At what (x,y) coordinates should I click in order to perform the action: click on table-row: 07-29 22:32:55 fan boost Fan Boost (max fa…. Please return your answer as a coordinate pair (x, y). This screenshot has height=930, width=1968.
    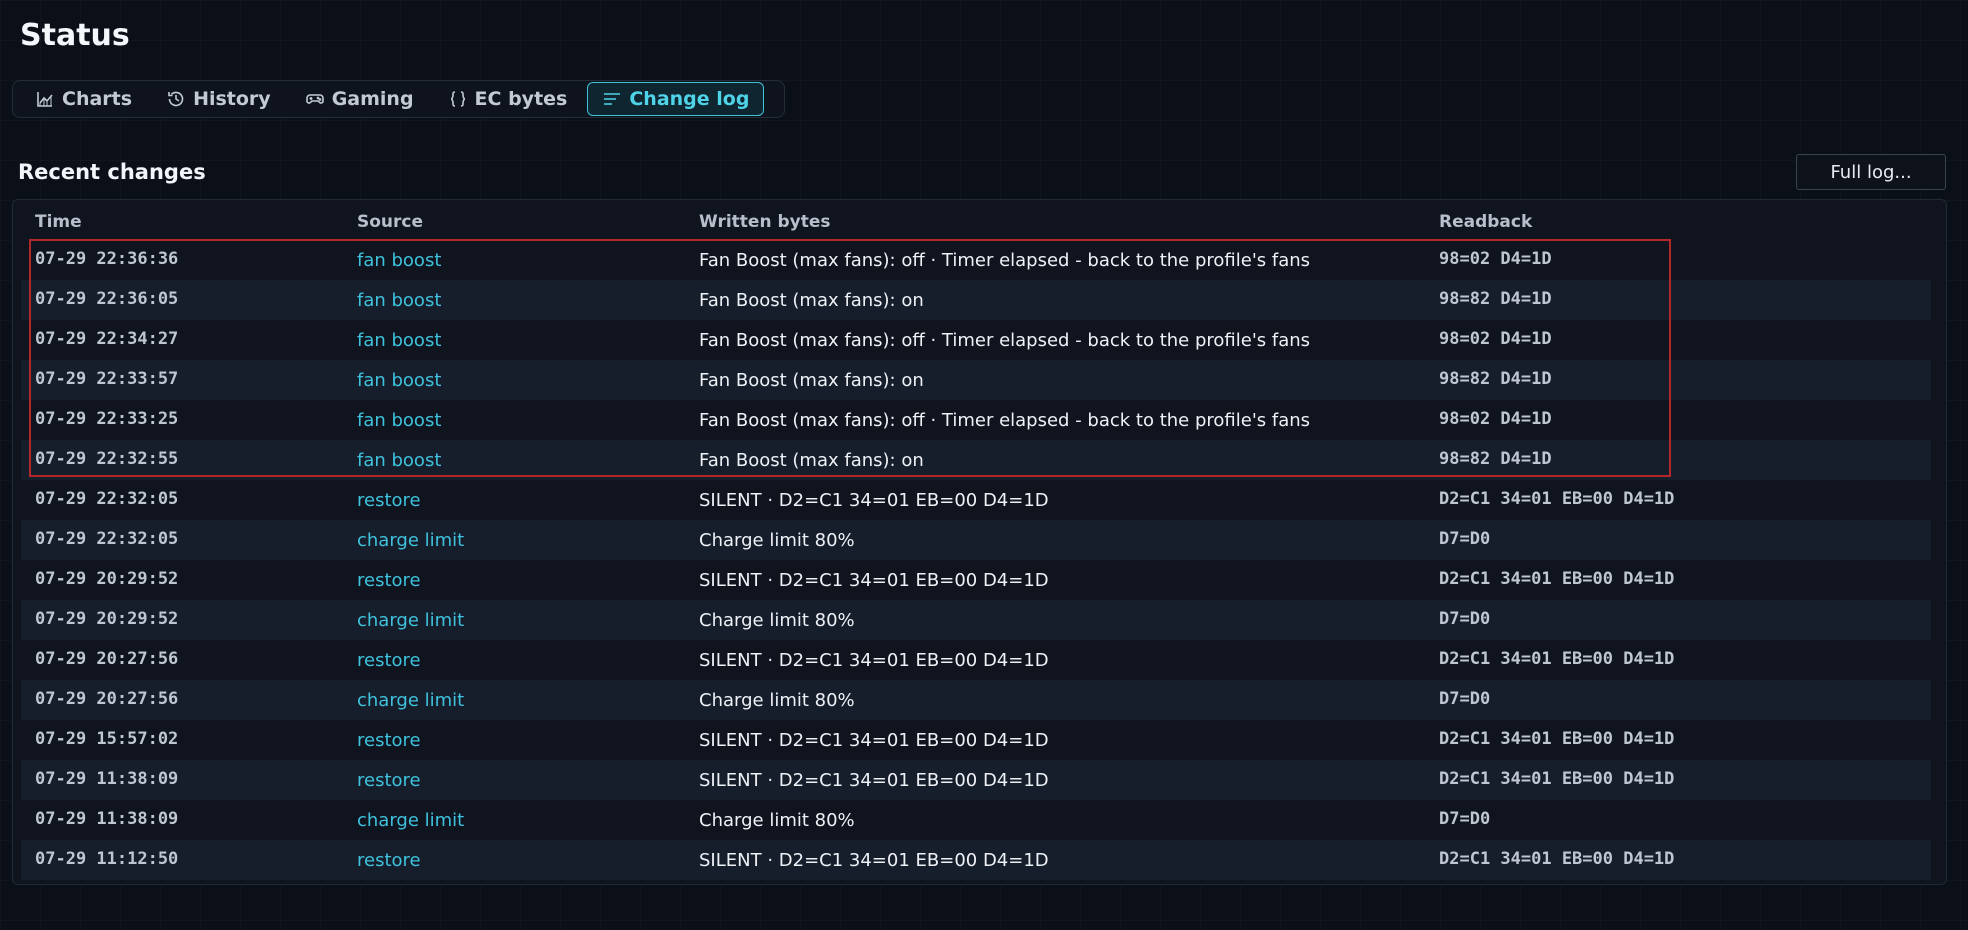
    Looking at the image, I should click on (976, 460).